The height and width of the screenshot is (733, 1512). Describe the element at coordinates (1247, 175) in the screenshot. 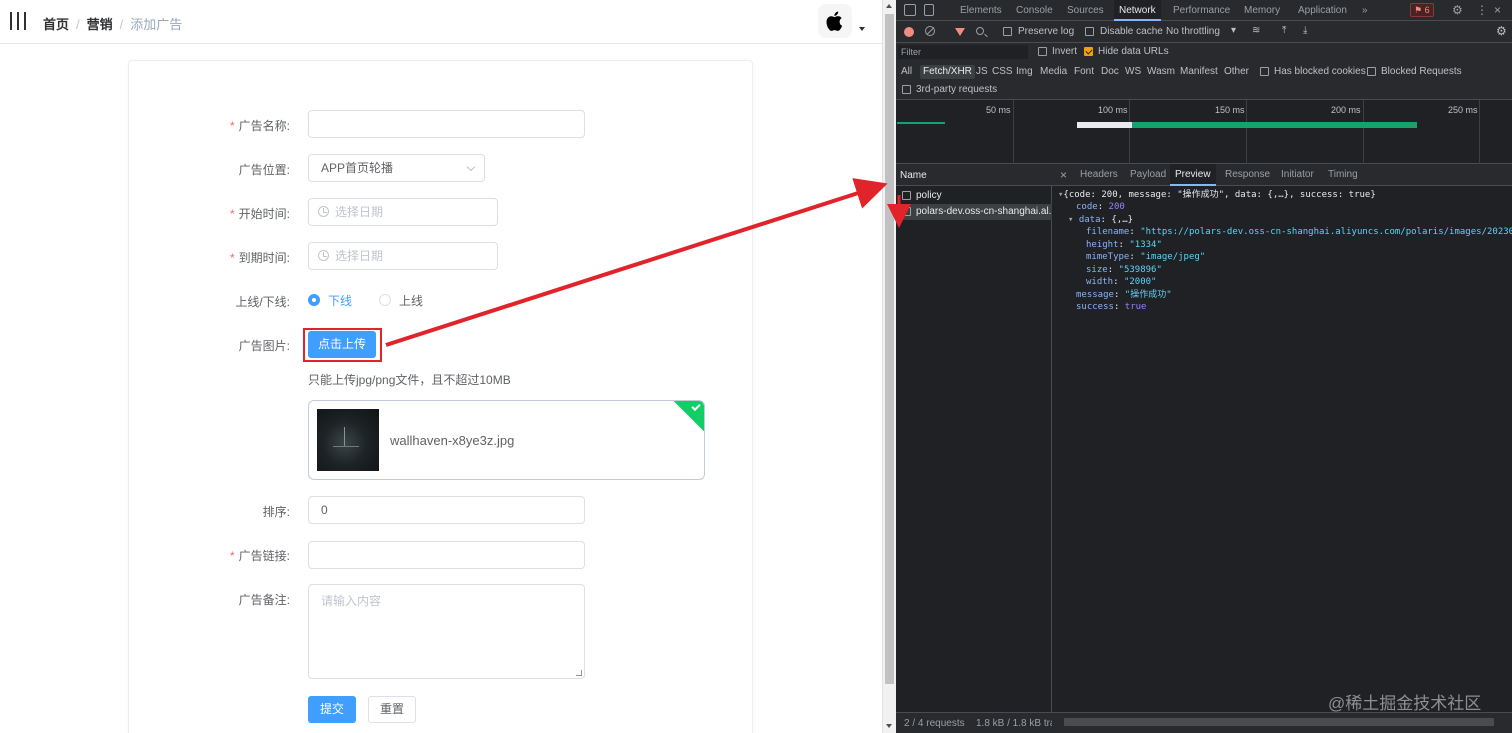

I see `tab-response: Response` at that location.